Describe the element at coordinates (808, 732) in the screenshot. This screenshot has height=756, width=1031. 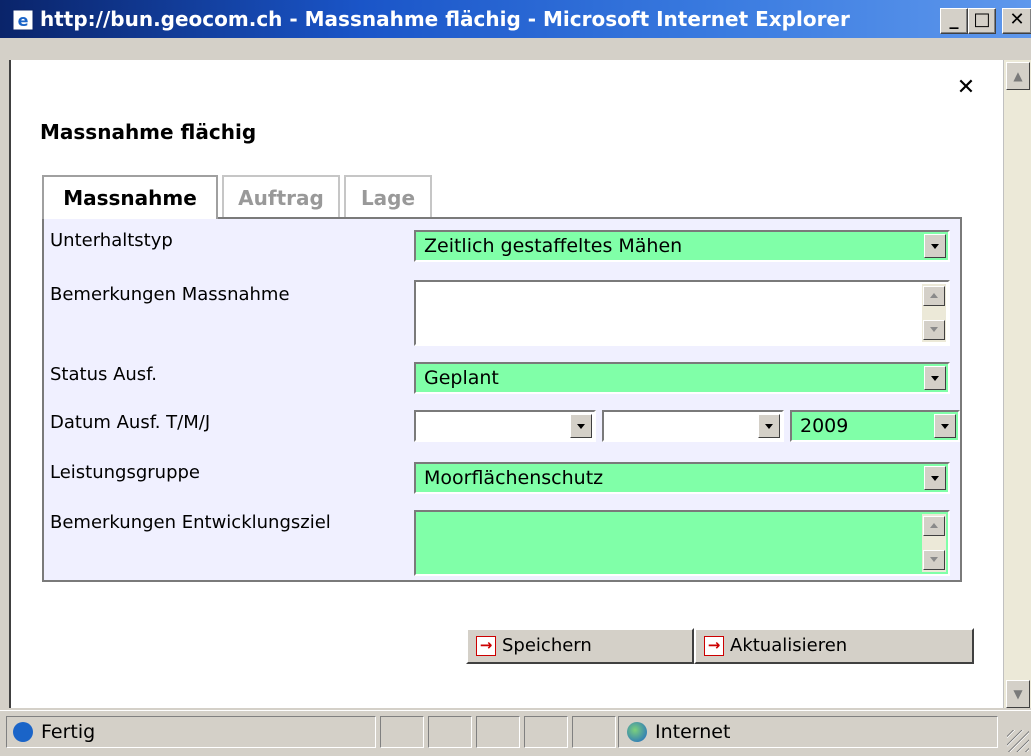
I see `security-zone: Internet` at that location.